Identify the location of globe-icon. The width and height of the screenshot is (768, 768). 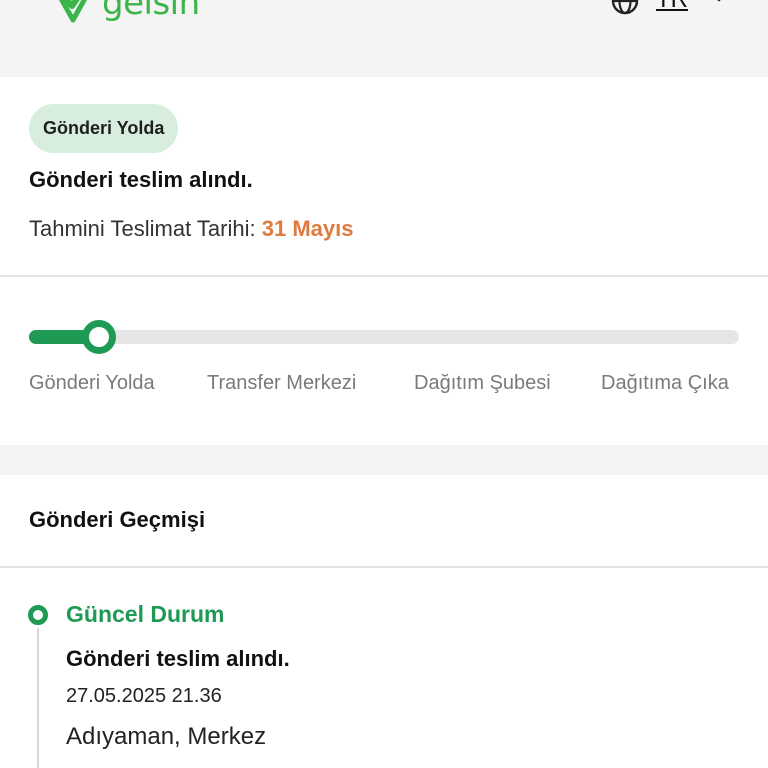
(625, 8).